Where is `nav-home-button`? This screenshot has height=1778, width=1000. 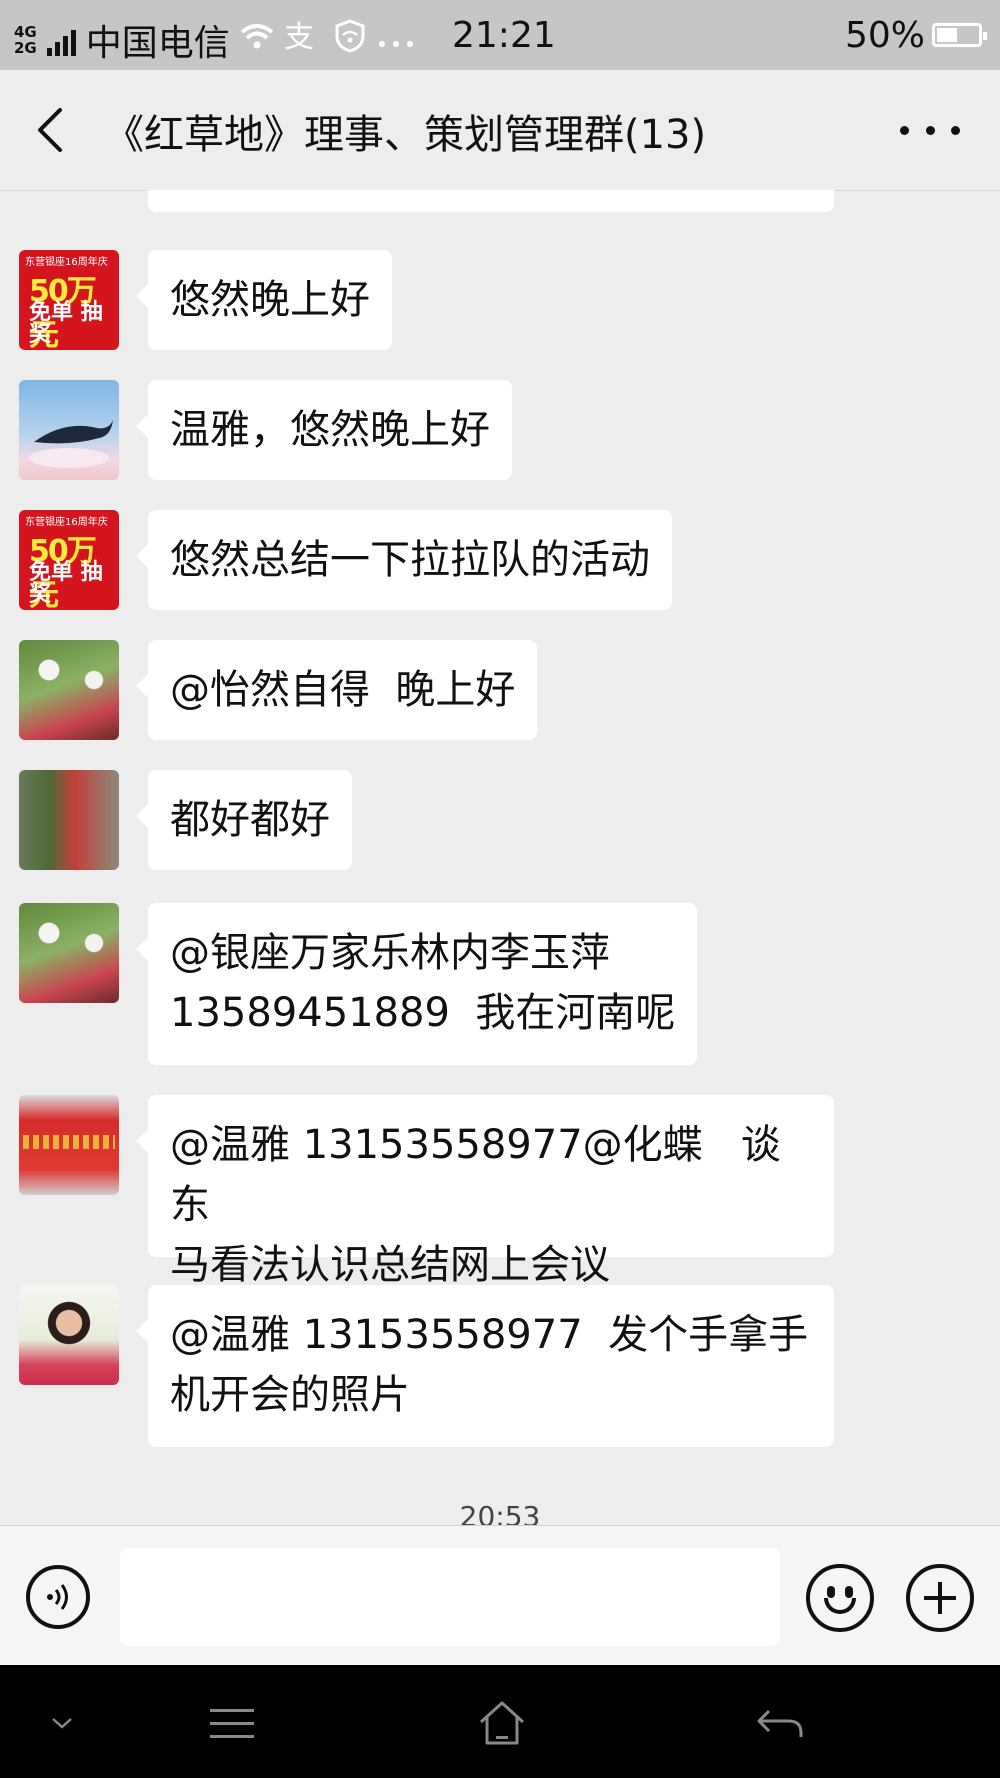
nav-home-button is located at coordinates (502, 1723).